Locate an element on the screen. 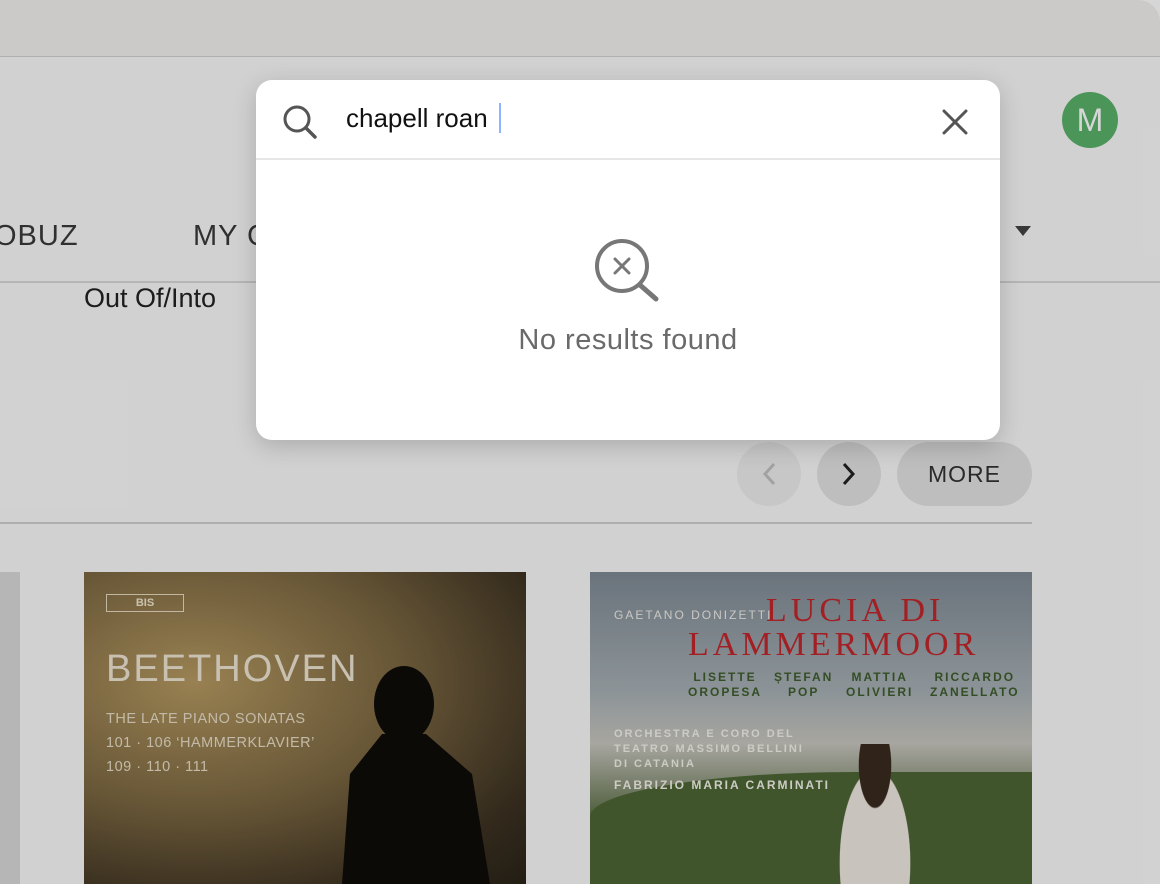 This screenshot has width=1160, height=884. no-results-message: No results found is located at coordinates (628, 340).